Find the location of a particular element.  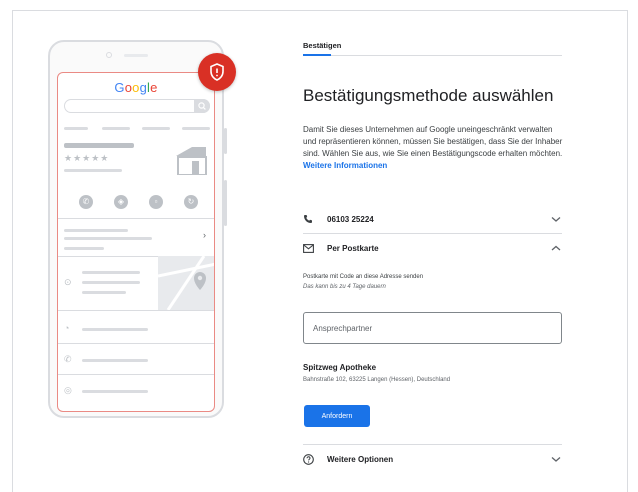

logo-letter: o is located at coordinates (136, 87).